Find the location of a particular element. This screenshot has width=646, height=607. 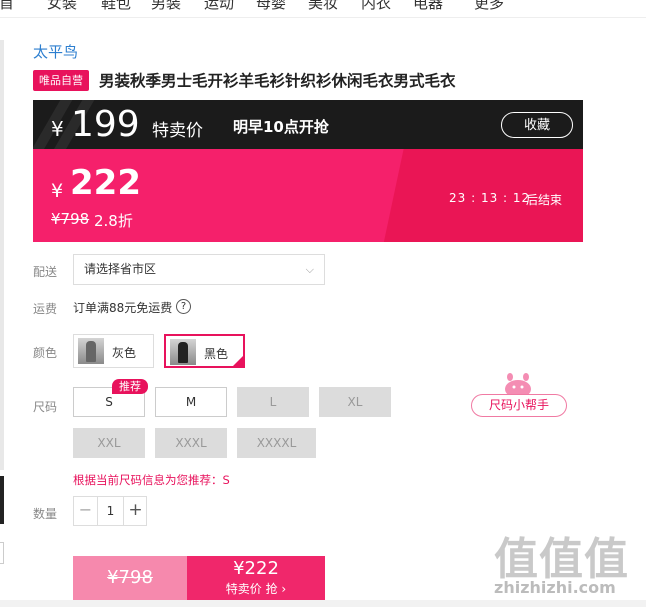

countdown-timer: 23 : 13 : 12 is located at coordinates (490, 198).